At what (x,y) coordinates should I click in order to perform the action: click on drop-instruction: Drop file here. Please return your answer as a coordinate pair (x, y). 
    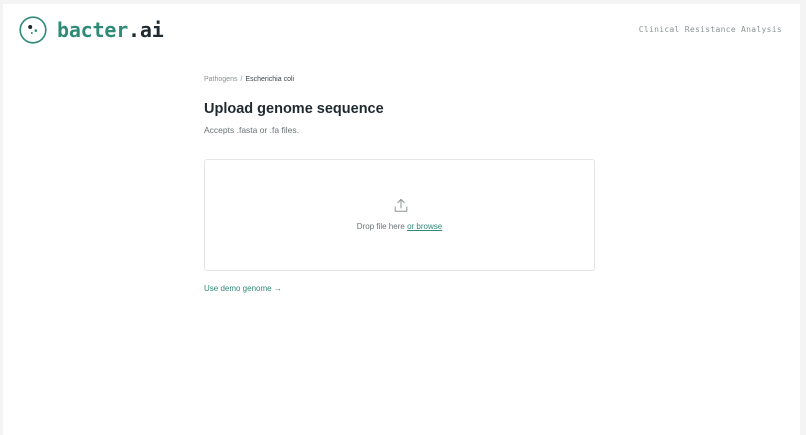
    Looking at the image, I should click on (380, 226).